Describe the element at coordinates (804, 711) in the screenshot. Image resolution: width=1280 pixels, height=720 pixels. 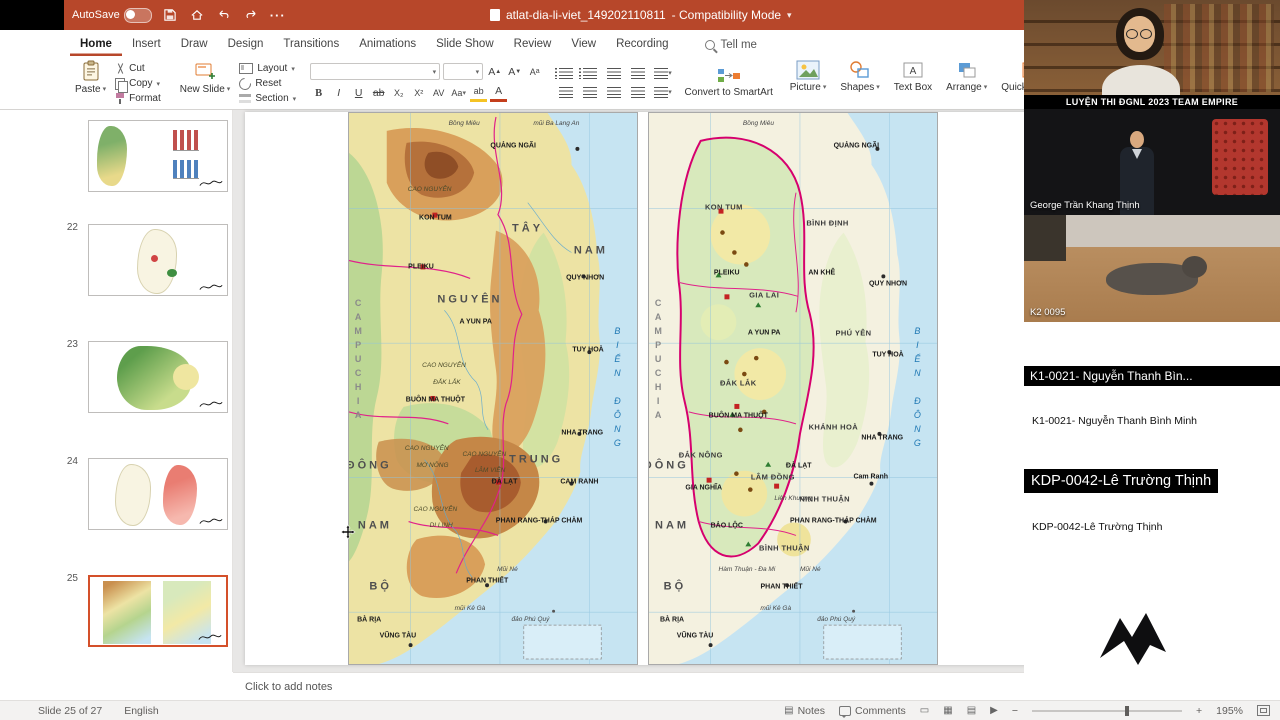
I see `notes-toggle: ▤ Notes` at that location.